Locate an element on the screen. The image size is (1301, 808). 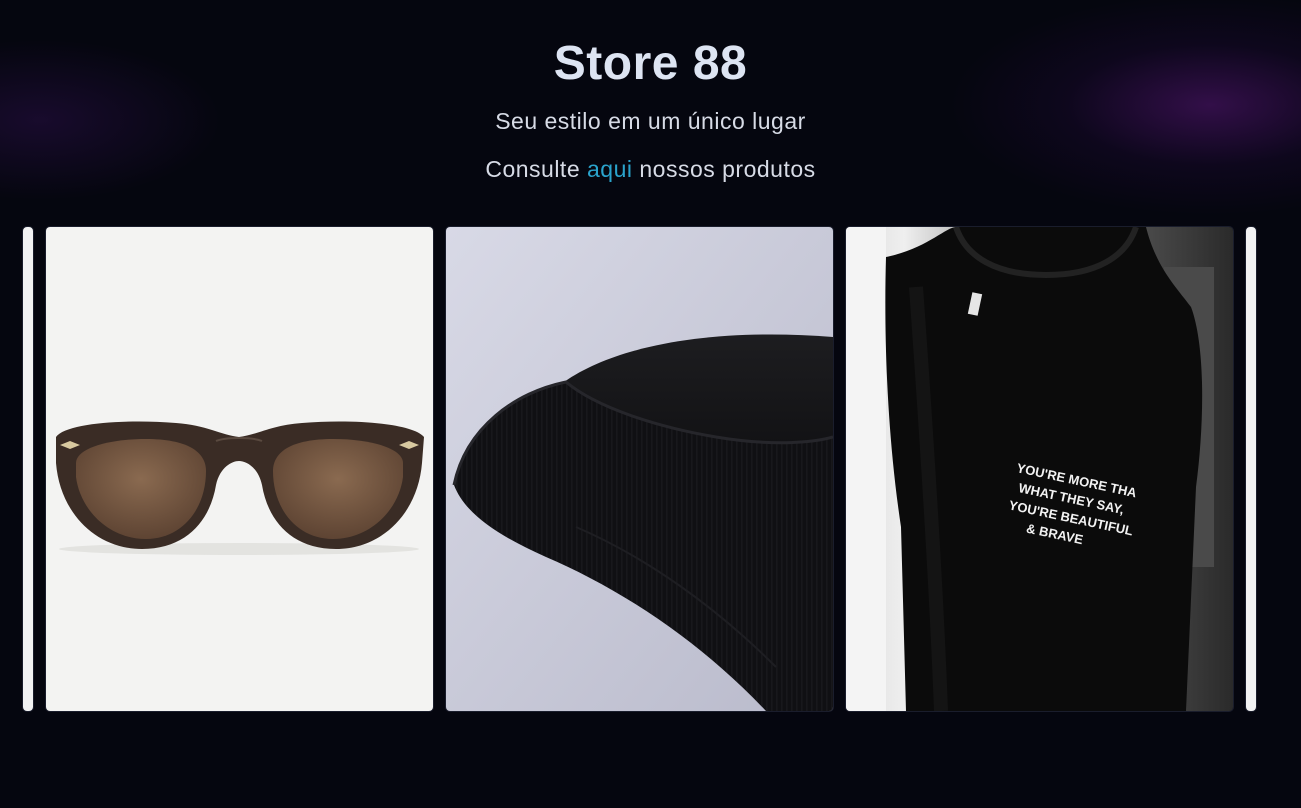
consult-line: Consulte aqui nossos produtos is located at coordinates (650, 169).